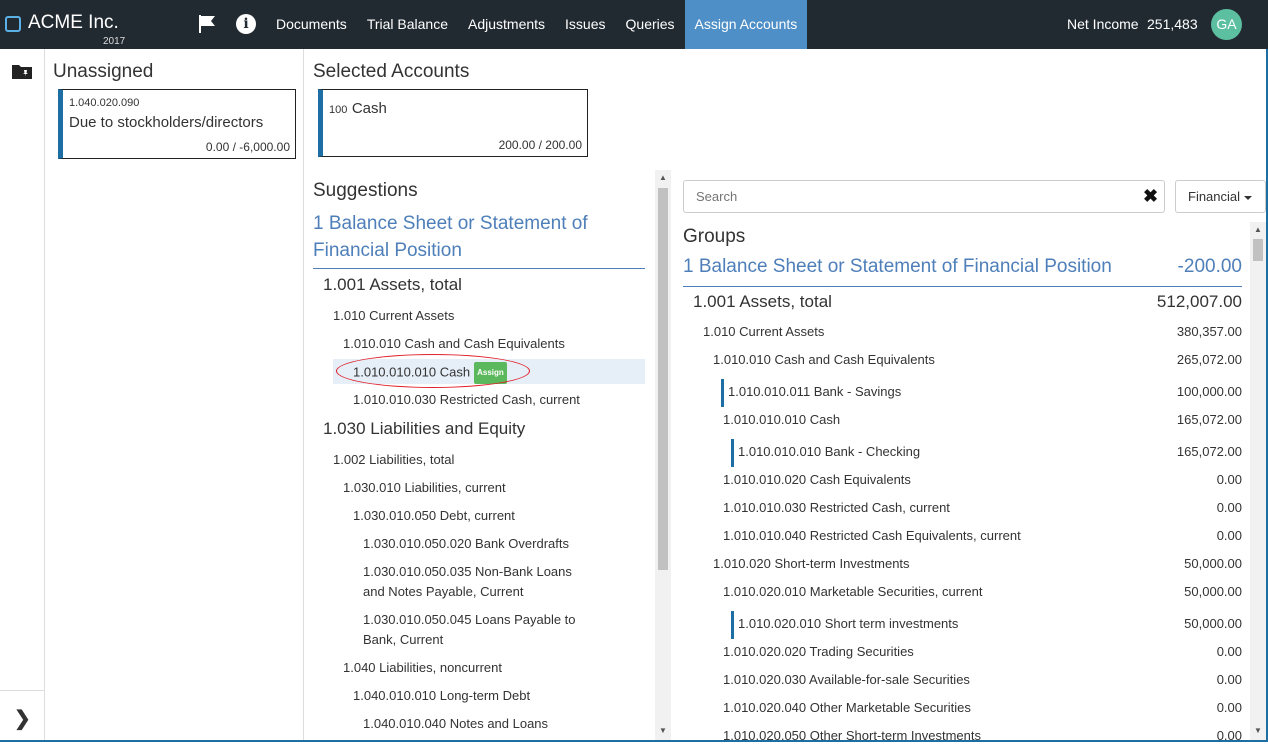 The width and height of the screenshot is (1268, 754). What do you see at coordinates (982, 656) in the screenshot?
I see `group-row: 1.010.020.020 Trading Securities 0.00` at bounding box center [982, 656].